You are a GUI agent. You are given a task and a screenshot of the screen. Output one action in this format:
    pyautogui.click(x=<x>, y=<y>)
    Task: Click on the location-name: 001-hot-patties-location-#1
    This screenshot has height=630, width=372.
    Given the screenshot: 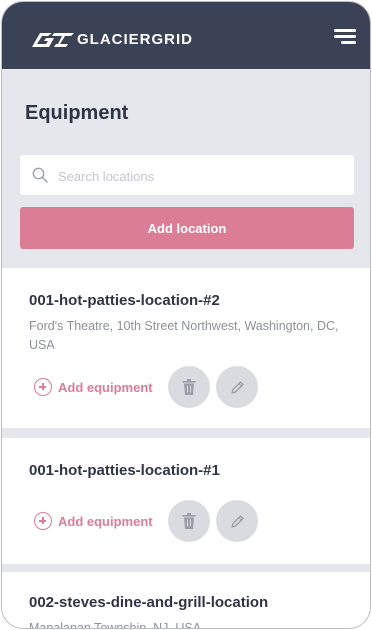 What is the action you would take?
    pyautogui.click(x=124, y=470)
    